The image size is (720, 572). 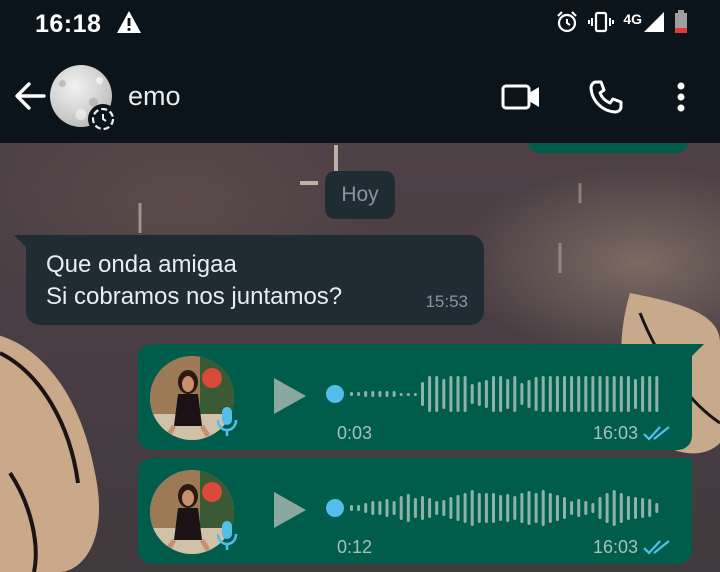 I want to click on network-type: 4G, so click(x=632, y=19).